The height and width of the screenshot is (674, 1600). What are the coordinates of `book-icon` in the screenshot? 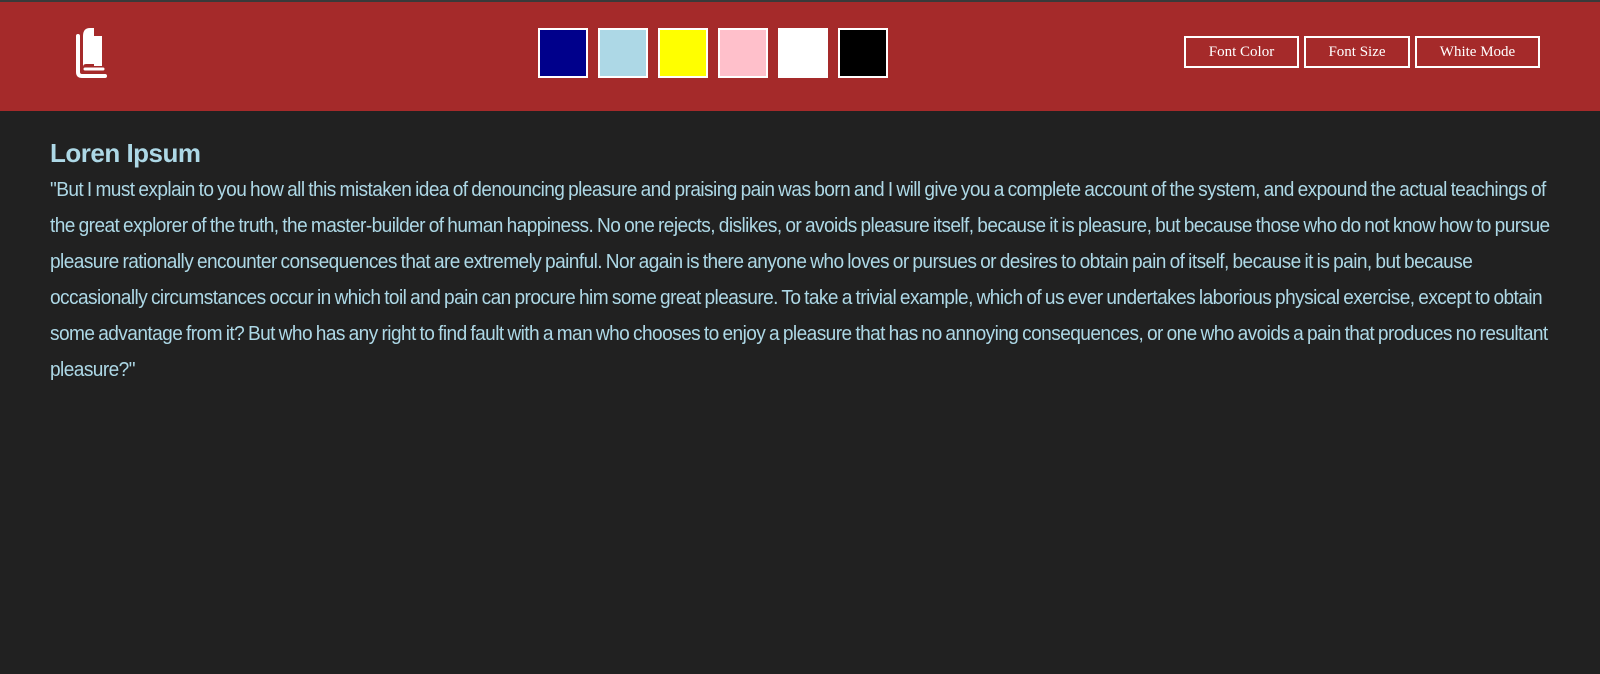 It's located at (92, 52).